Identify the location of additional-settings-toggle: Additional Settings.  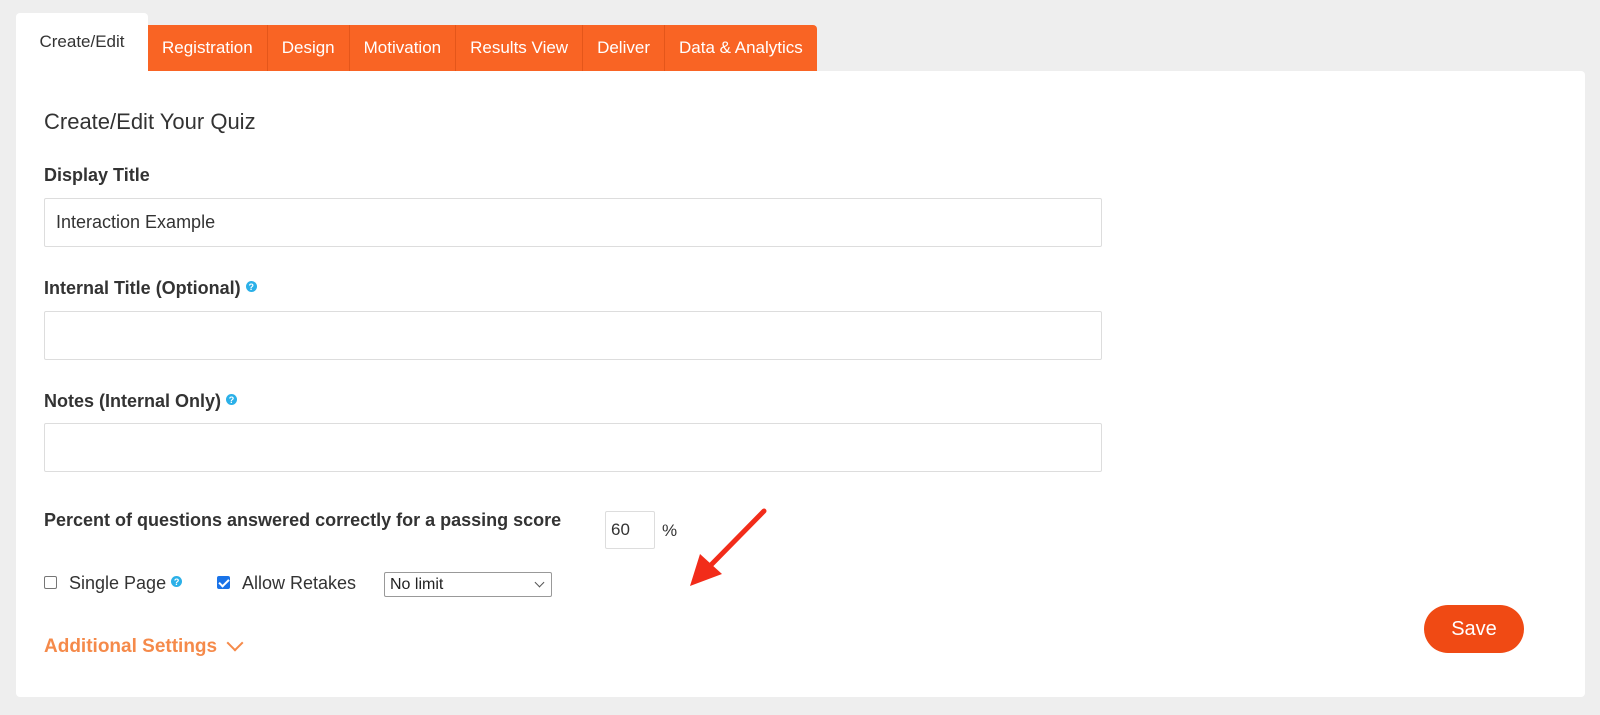
(144, 646).